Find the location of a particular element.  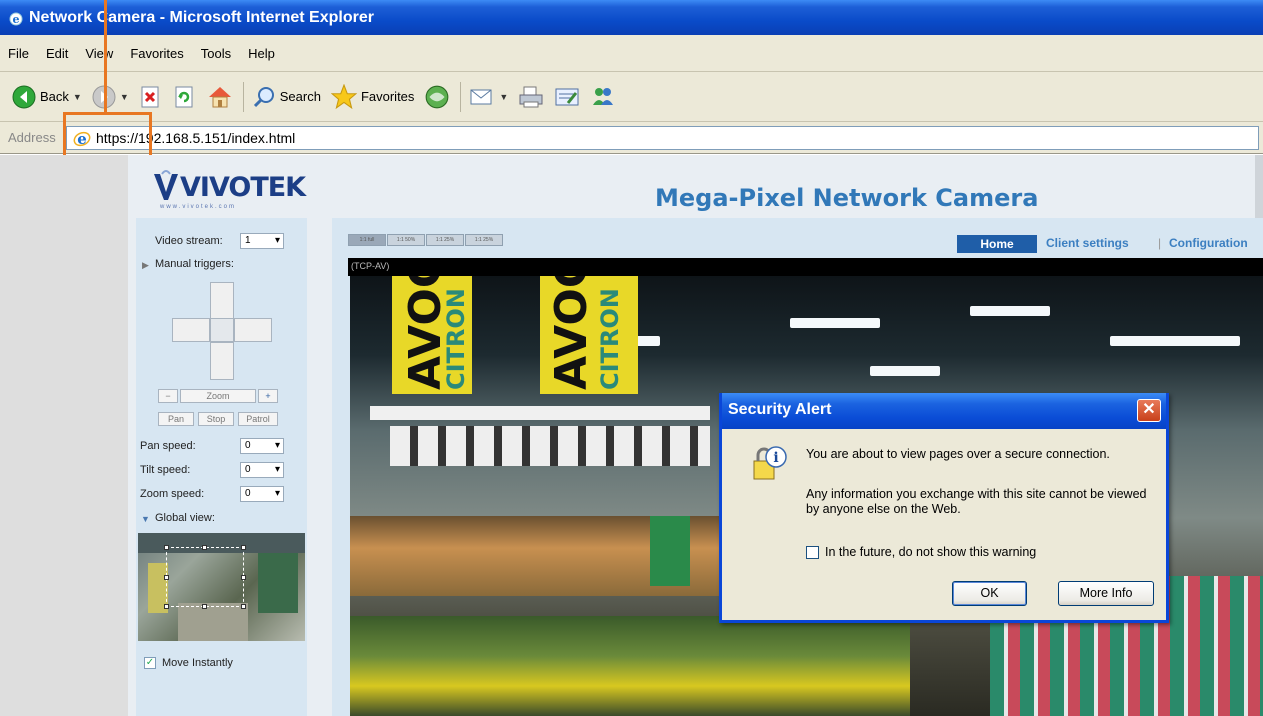

pan-right-button is located at coordinates (253, 330).